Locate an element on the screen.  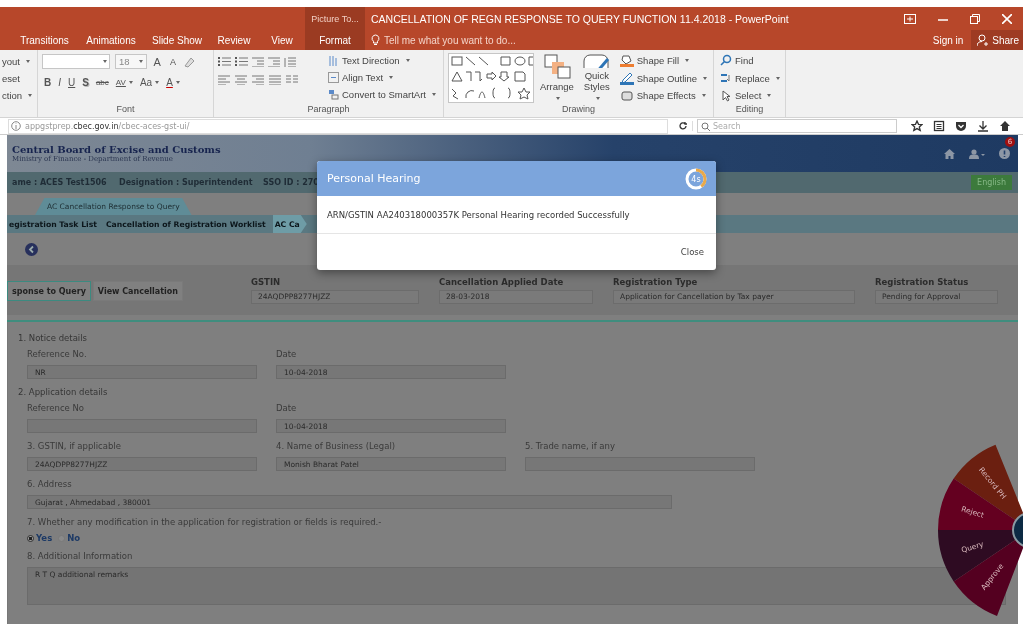
paint-bucket-icon is located at coordinates (626, 60).